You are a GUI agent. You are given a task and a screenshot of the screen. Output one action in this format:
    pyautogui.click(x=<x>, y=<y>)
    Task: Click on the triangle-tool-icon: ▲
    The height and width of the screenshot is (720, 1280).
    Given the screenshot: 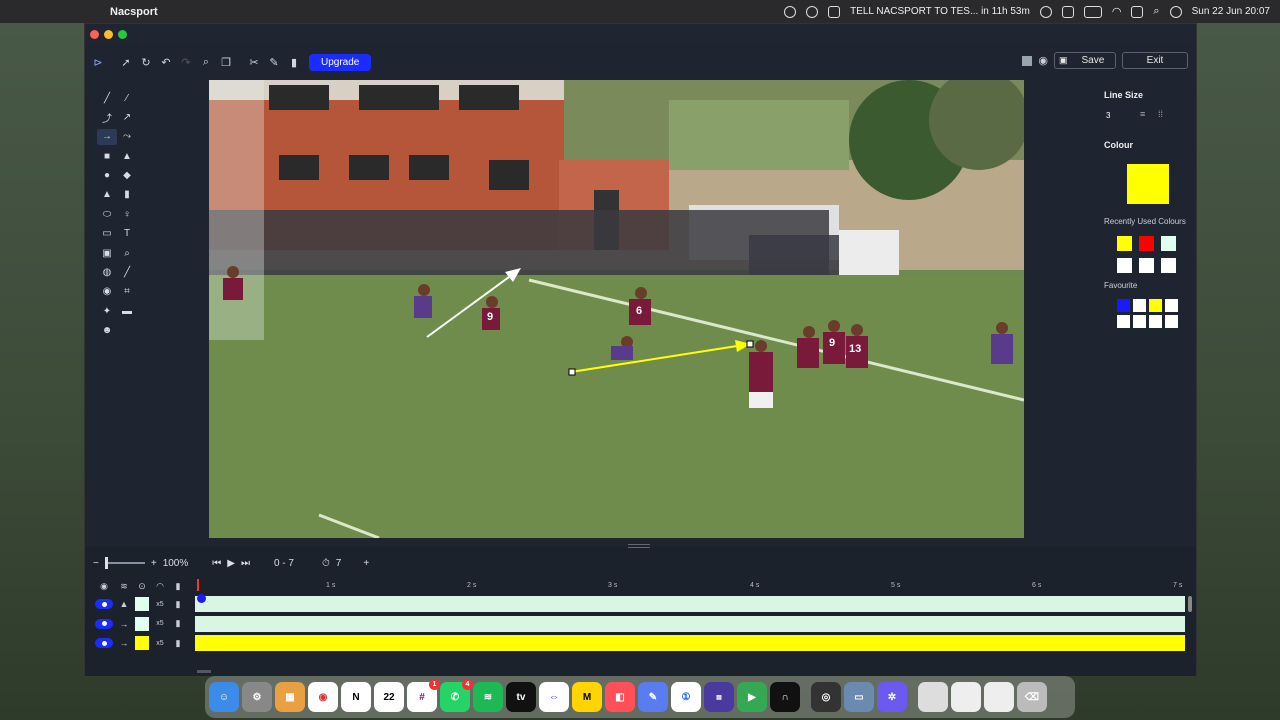 What is the action you would take?
    pyautogui.click(x=127, y=156)
    